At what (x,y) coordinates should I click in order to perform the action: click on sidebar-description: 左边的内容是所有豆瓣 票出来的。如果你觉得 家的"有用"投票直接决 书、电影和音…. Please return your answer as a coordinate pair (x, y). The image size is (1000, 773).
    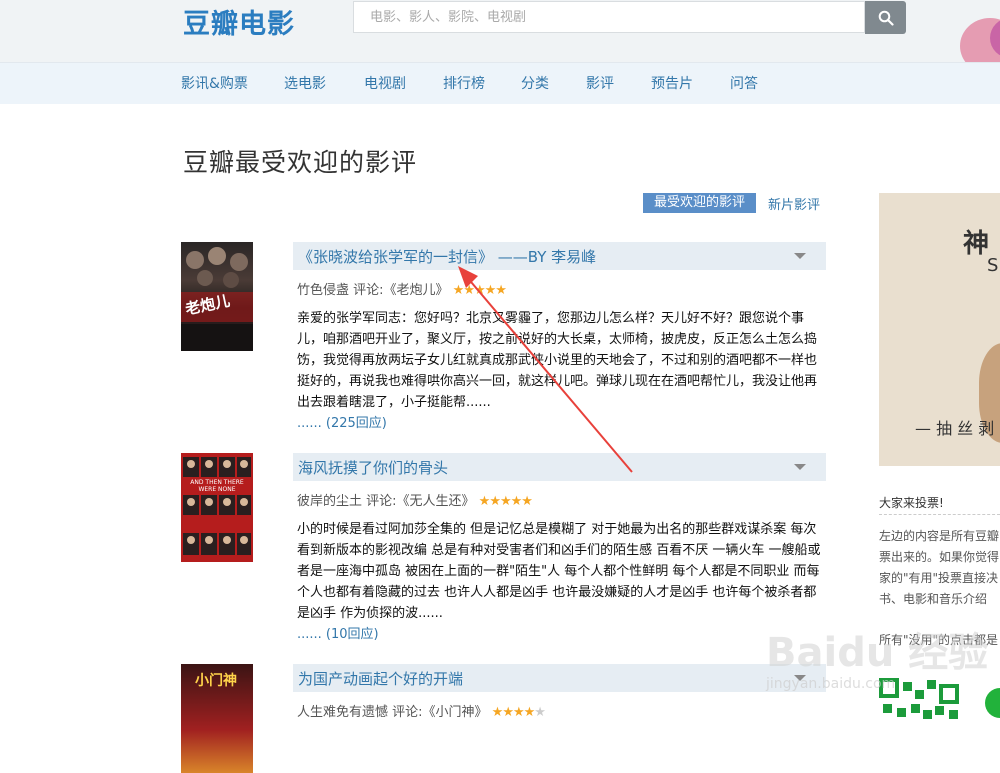
    Looking at the image, I should click on (939, 568).